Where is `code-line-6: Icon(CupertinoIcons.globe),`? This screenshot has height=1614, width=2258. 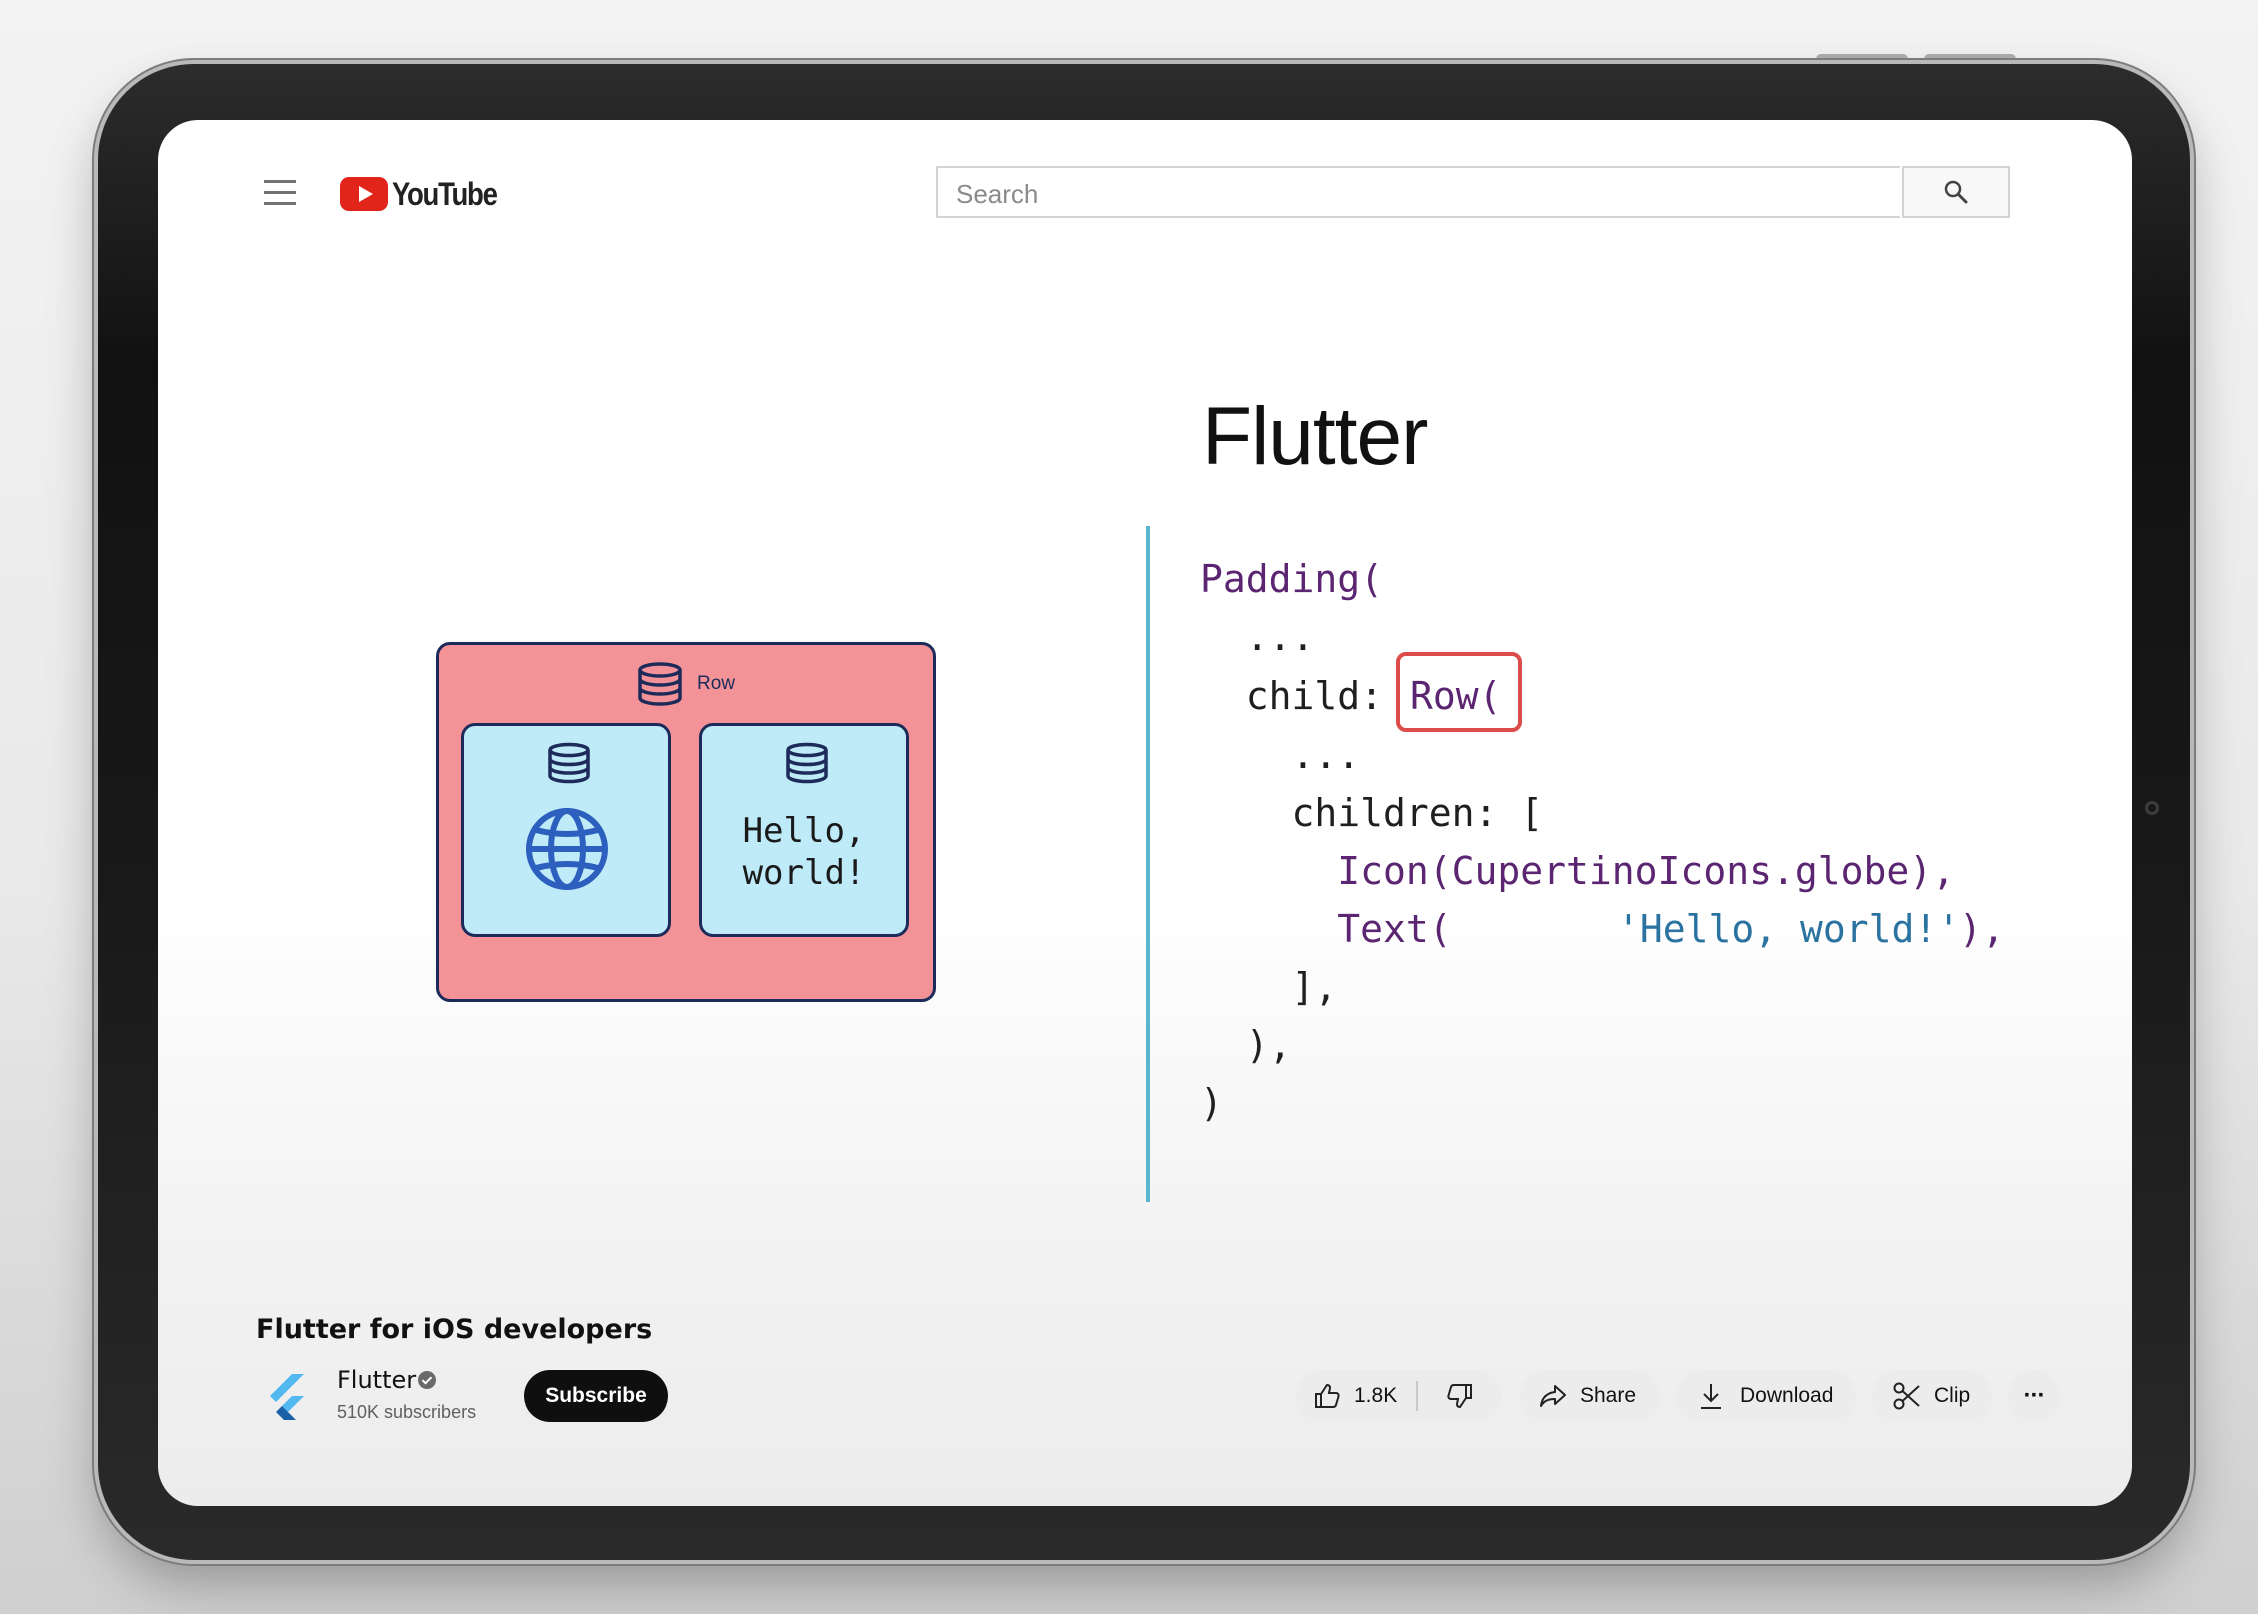
code-line-6: Icon(CupertinoIcons.globe), is located at coordinates (1577, 871).